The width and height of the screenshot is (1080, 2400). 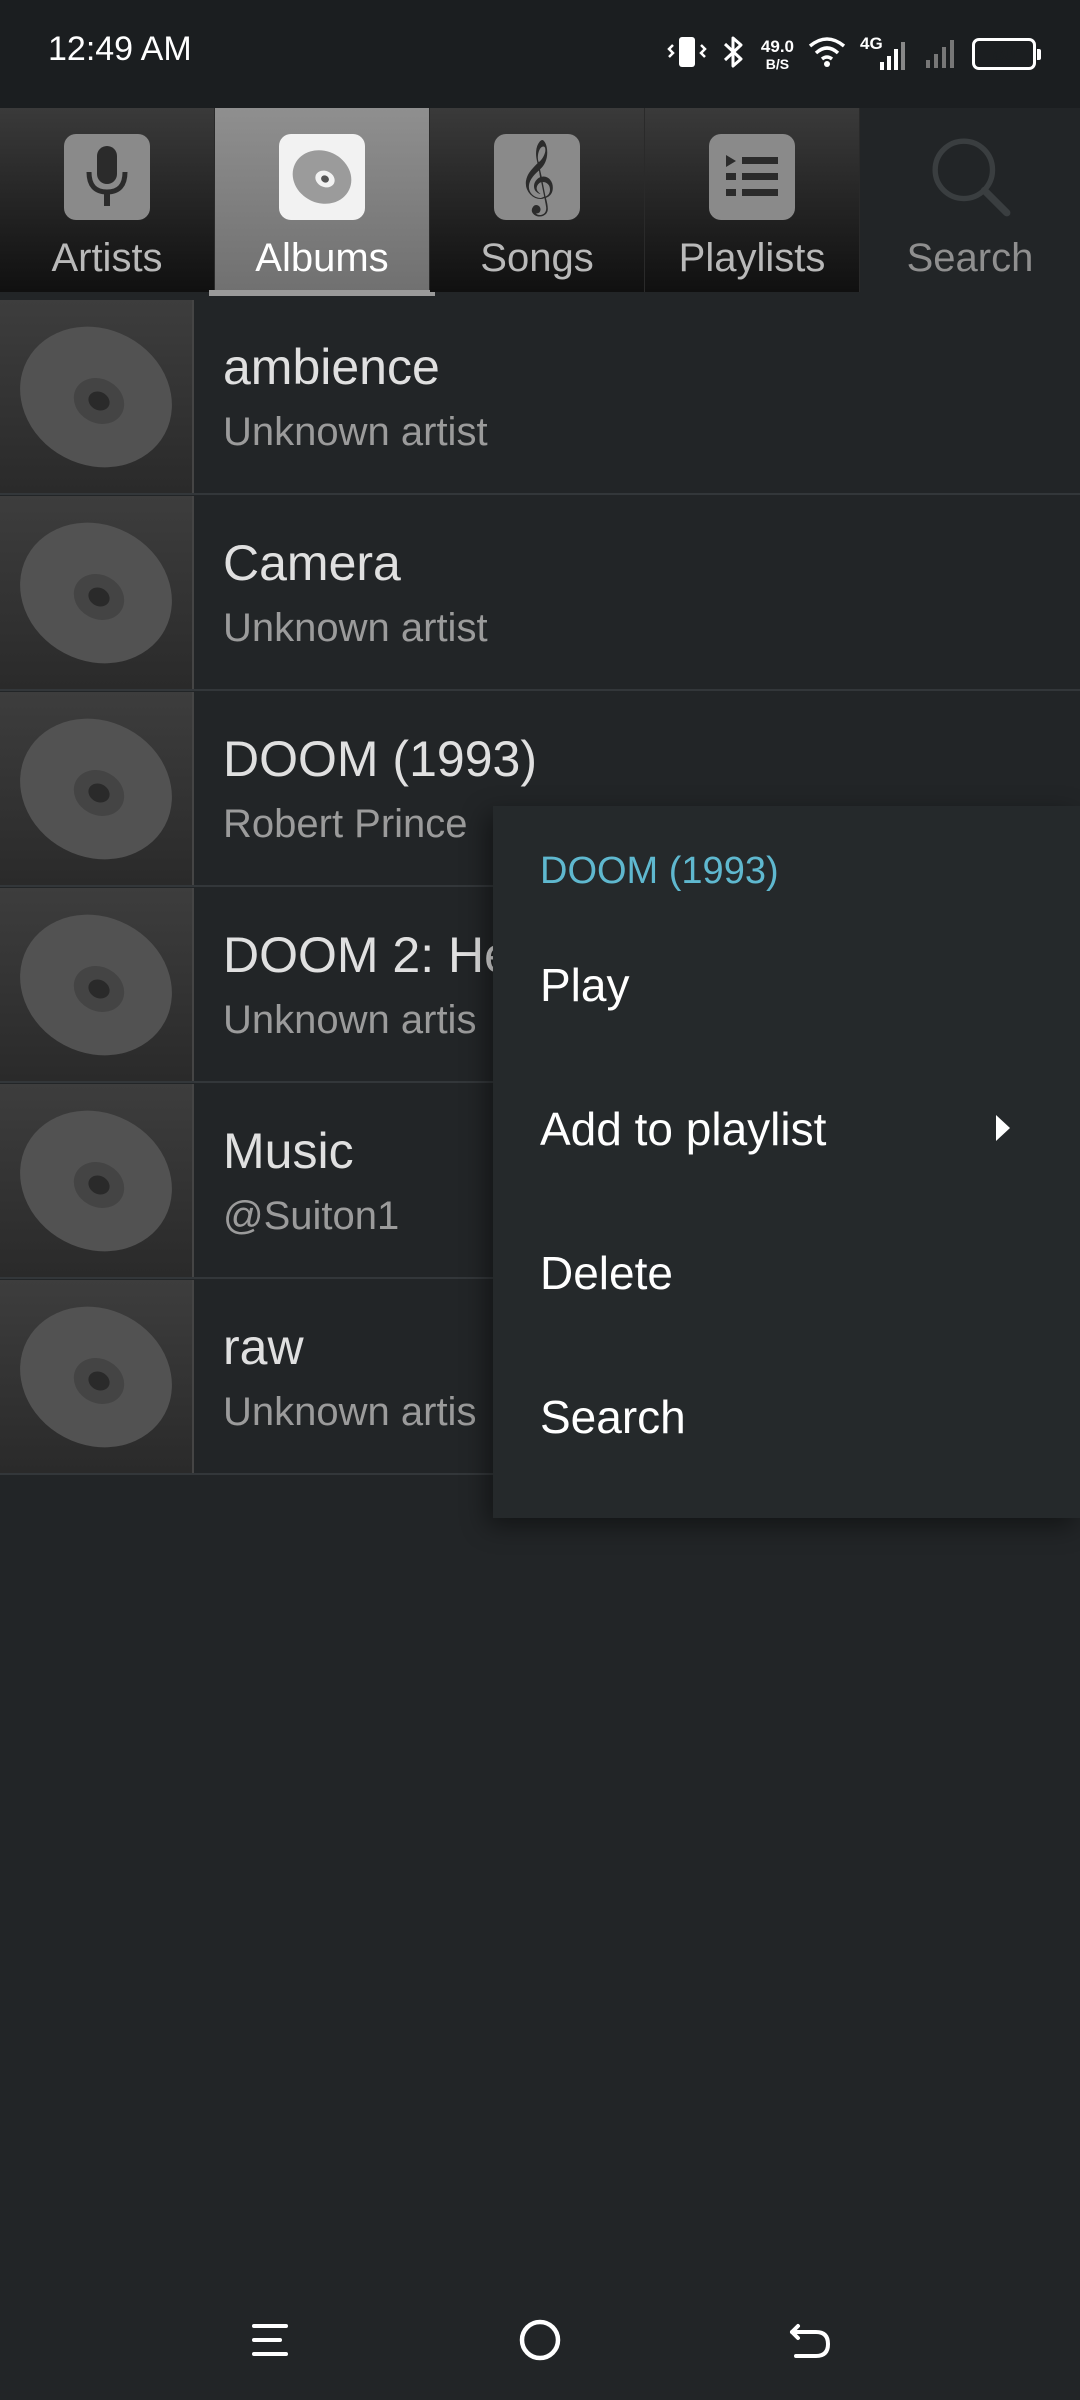 What do you see at coordinates (810, 2340) in the screenshot?
I see `back-icon` at bounding box center [810, 2340].